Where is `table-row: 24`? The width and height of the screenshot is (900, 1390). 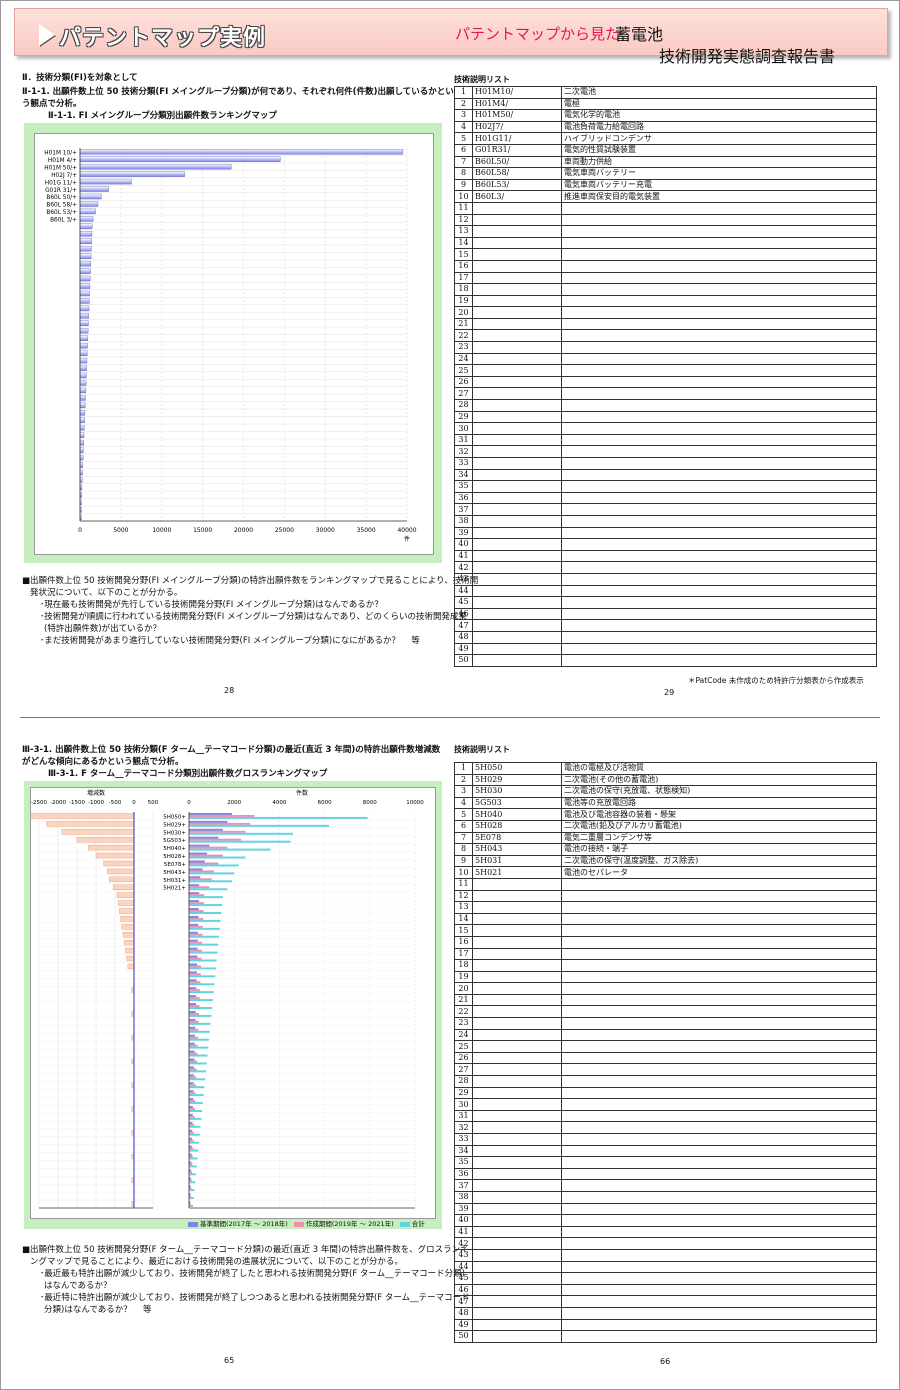
table-row: 24 is located at coordinates (665, 359).